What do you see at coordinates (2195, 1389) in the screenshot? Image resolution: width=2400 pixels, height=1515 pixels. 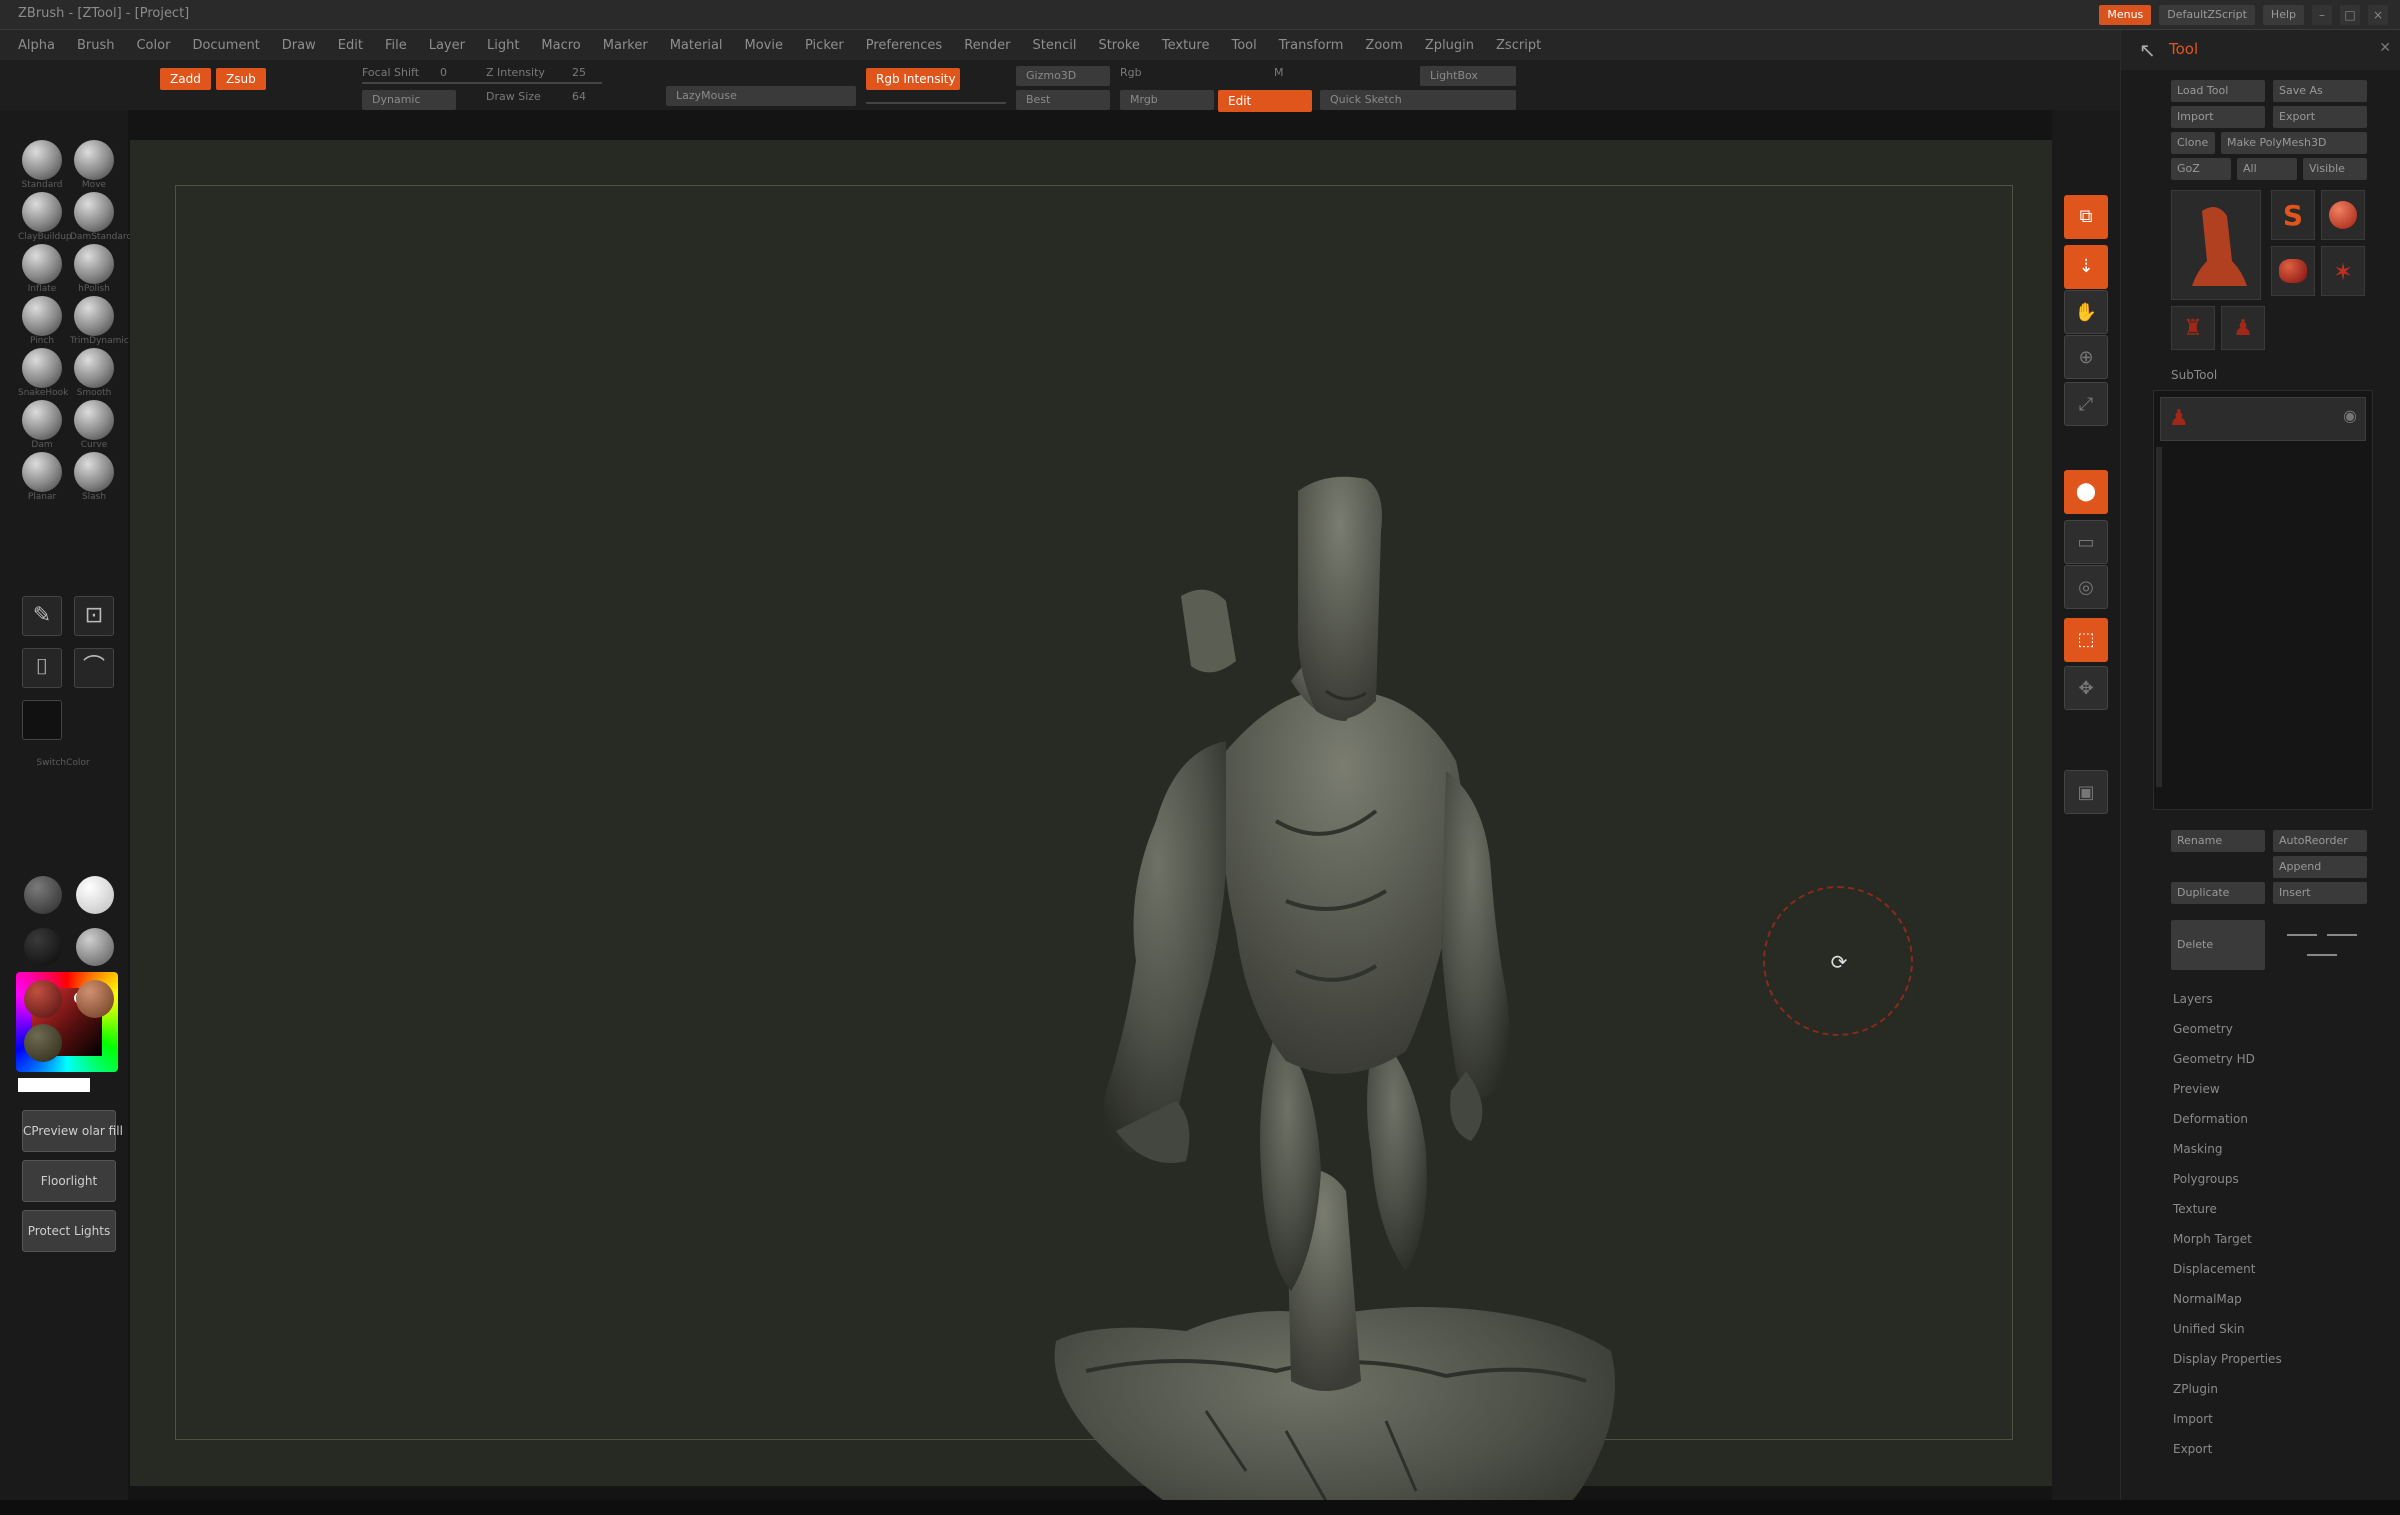 I see `section-zplugin: ZPlugin` at bounding box center [2195, 1389].